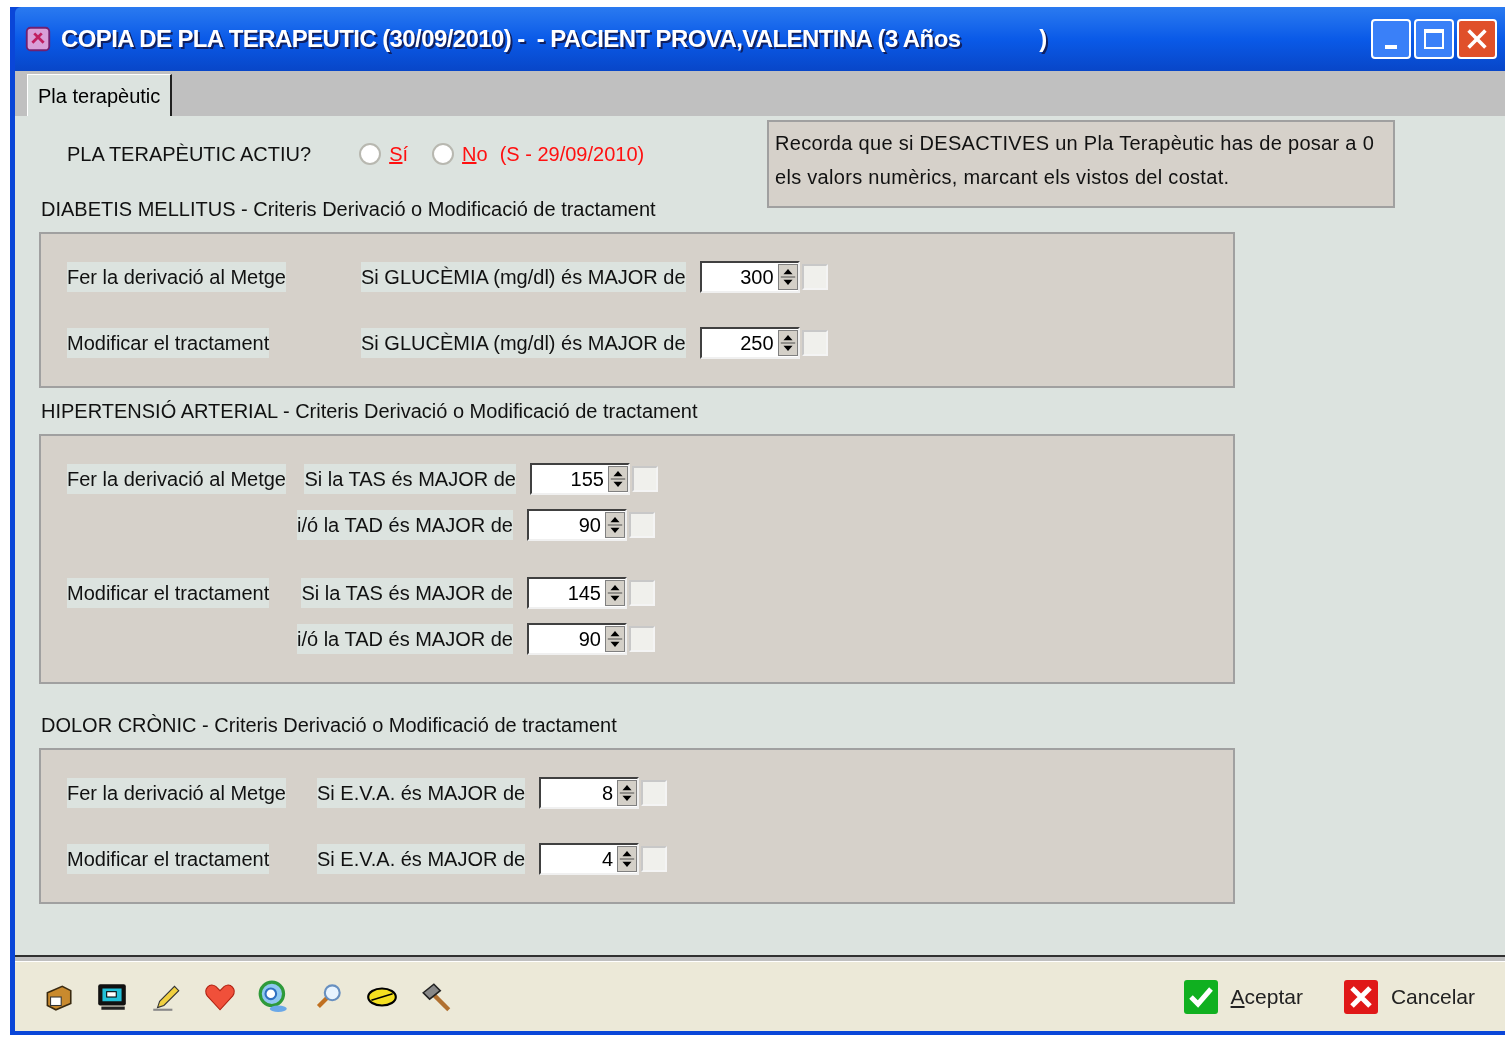 Image resolution: width=1505 pixels, height=1042 pixels. What do you see at coordinates (1242, 996) in the screenshot?
I see `accept-button: Aceptar` at bounding box center [1242, 996].